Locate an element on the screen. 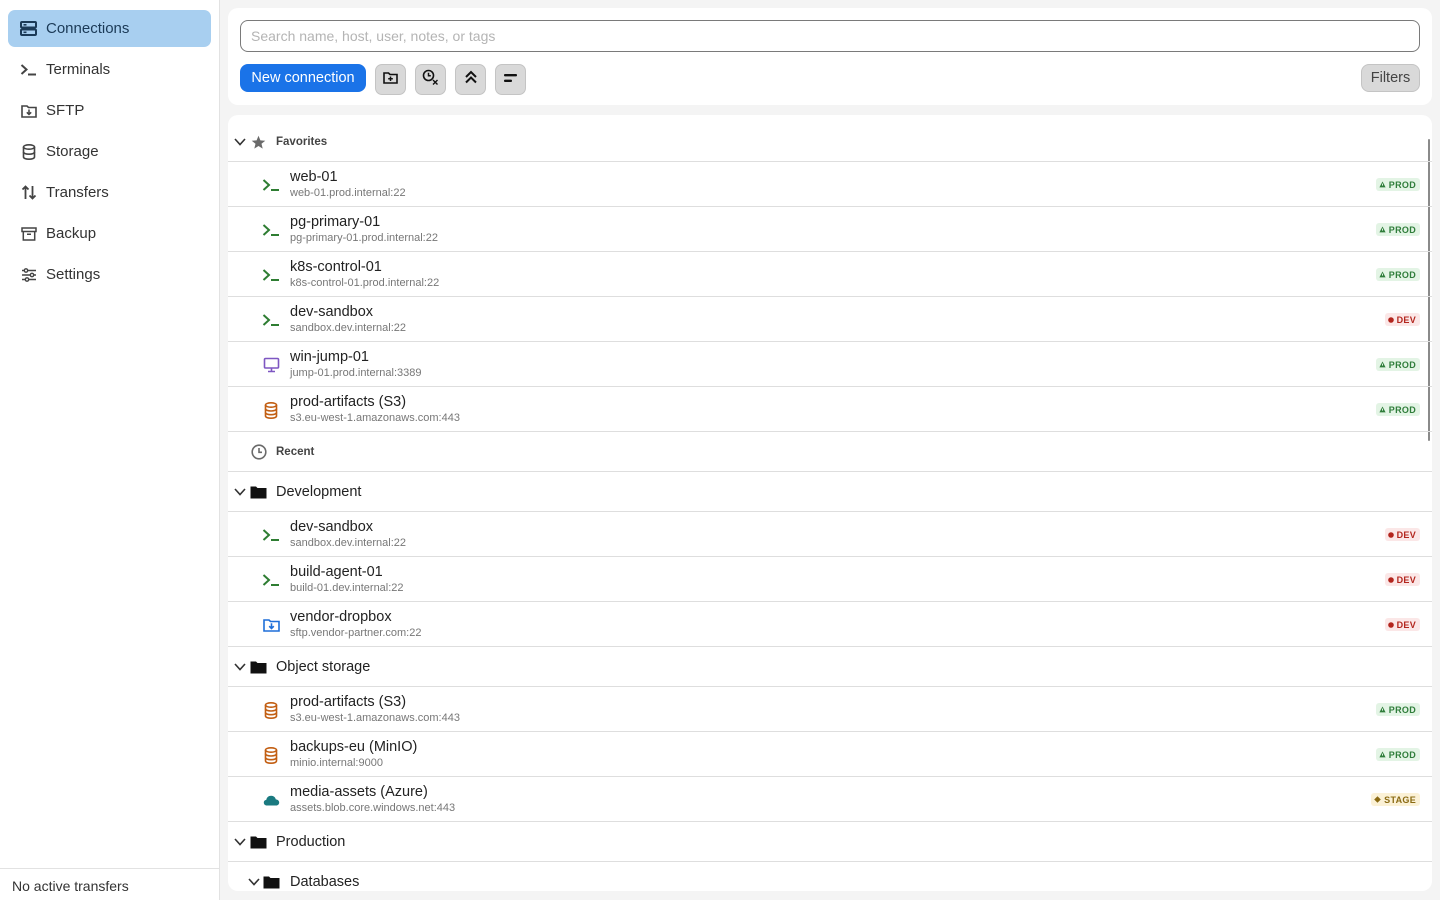  connection-host: s3.eu-west-1.amazonaws.com:443 is located at coordinates (375, 418).